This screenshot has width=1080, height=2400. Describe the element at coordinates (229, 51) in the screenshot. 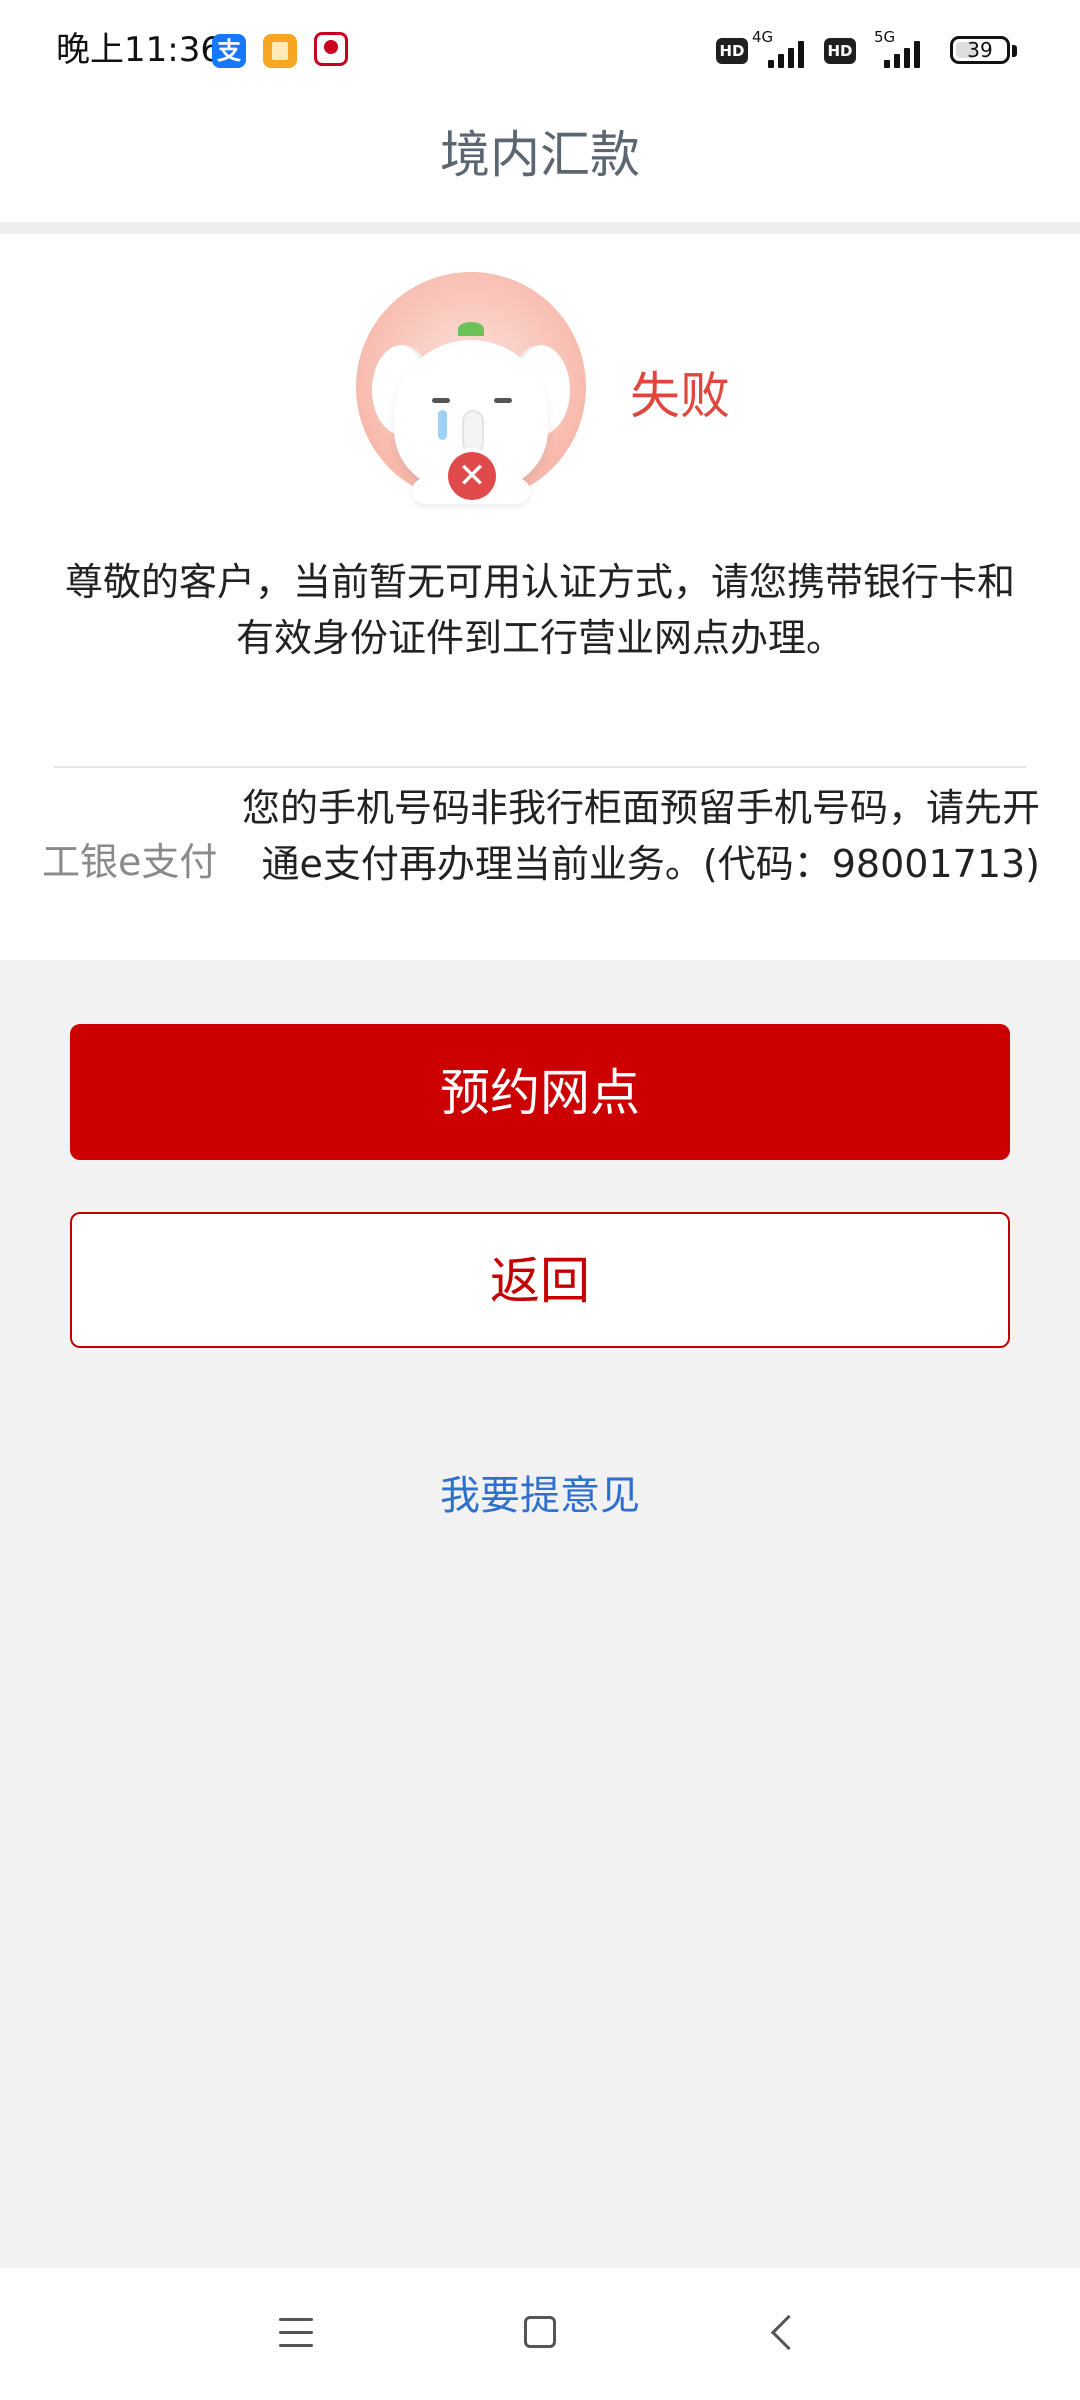

I see `alipay-icon: 支` at that location.